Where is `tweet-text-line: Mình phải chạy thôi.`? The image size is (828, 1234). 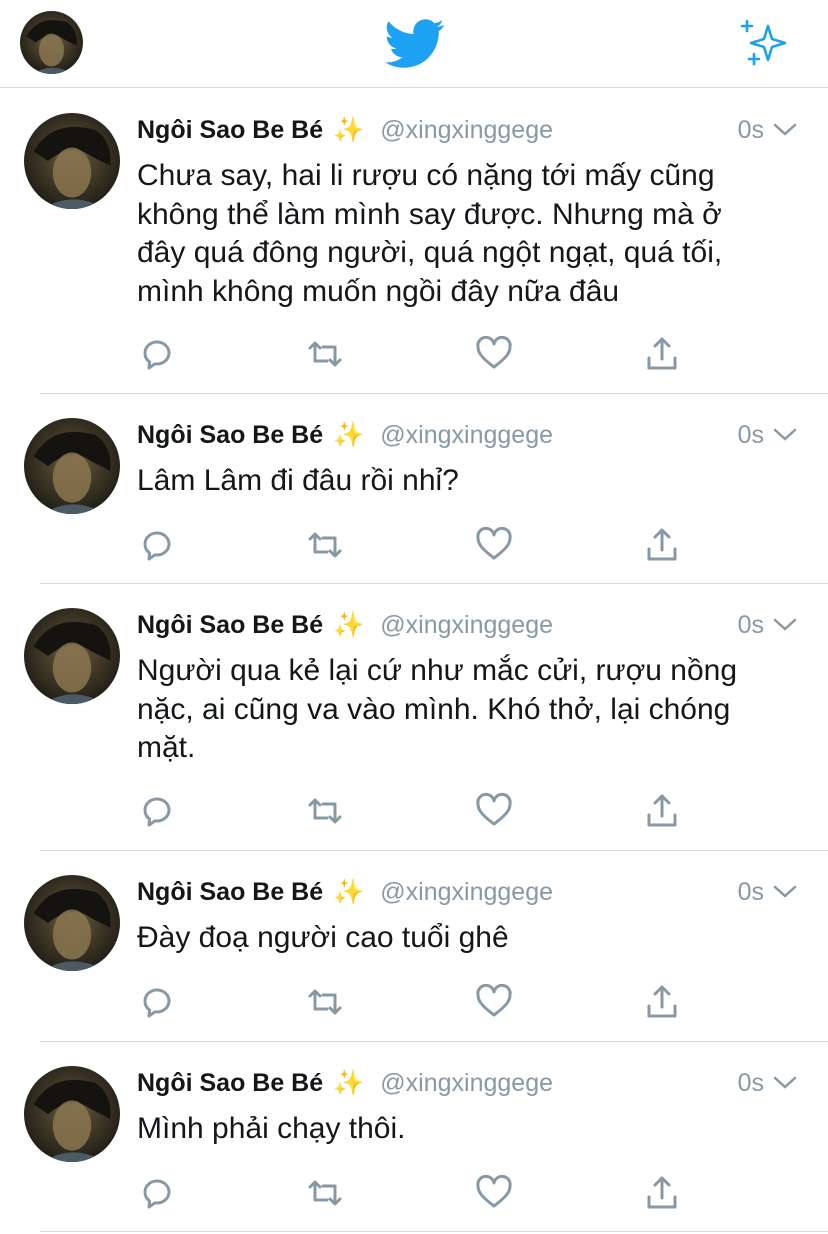 tweet-text-line: Mình phải chạy thôi. is located at coordinates (271, 1128).